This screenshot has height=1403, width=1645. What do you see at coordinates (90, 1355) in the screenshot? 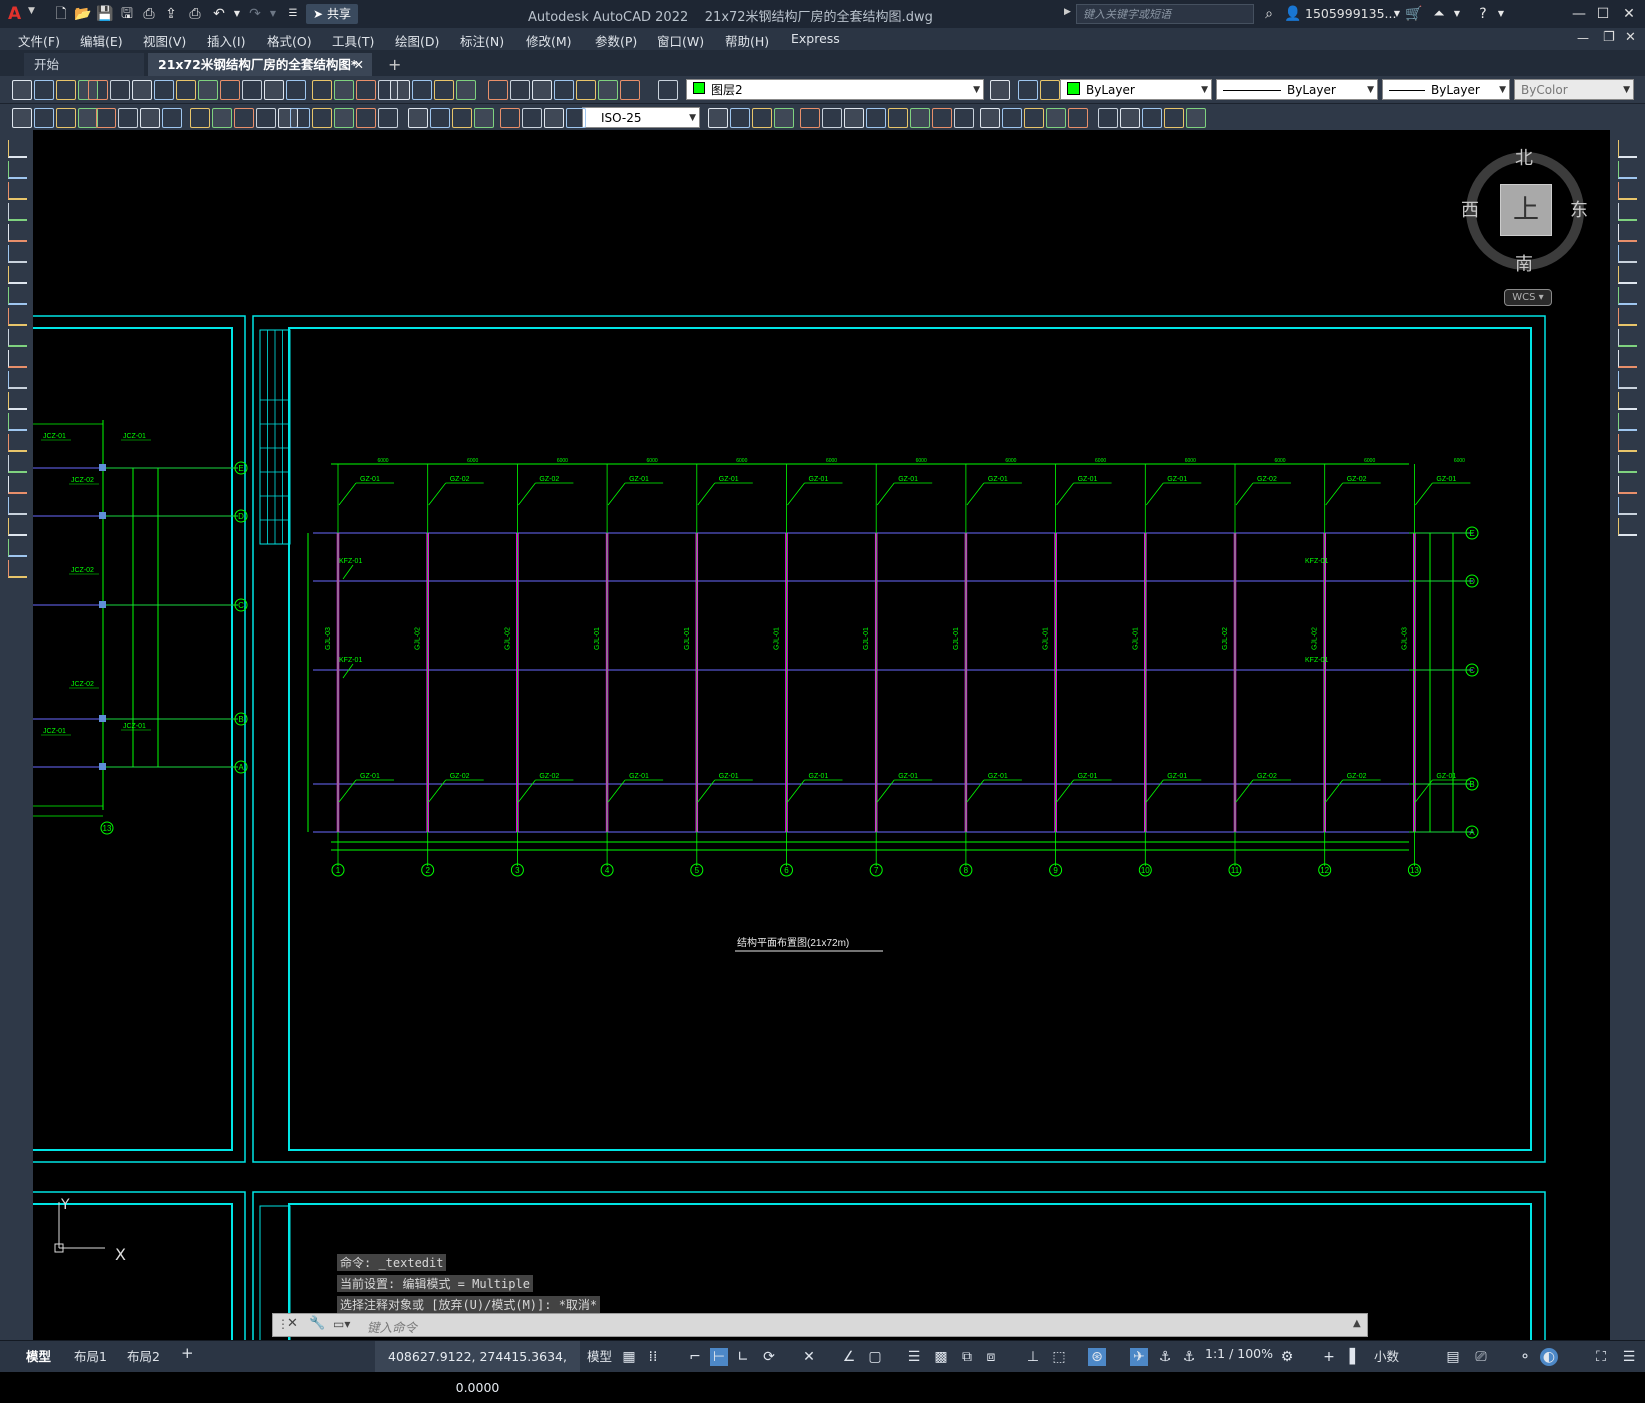
I see `layout-tab-1: 布局1` at bounding box center [90, 1355].